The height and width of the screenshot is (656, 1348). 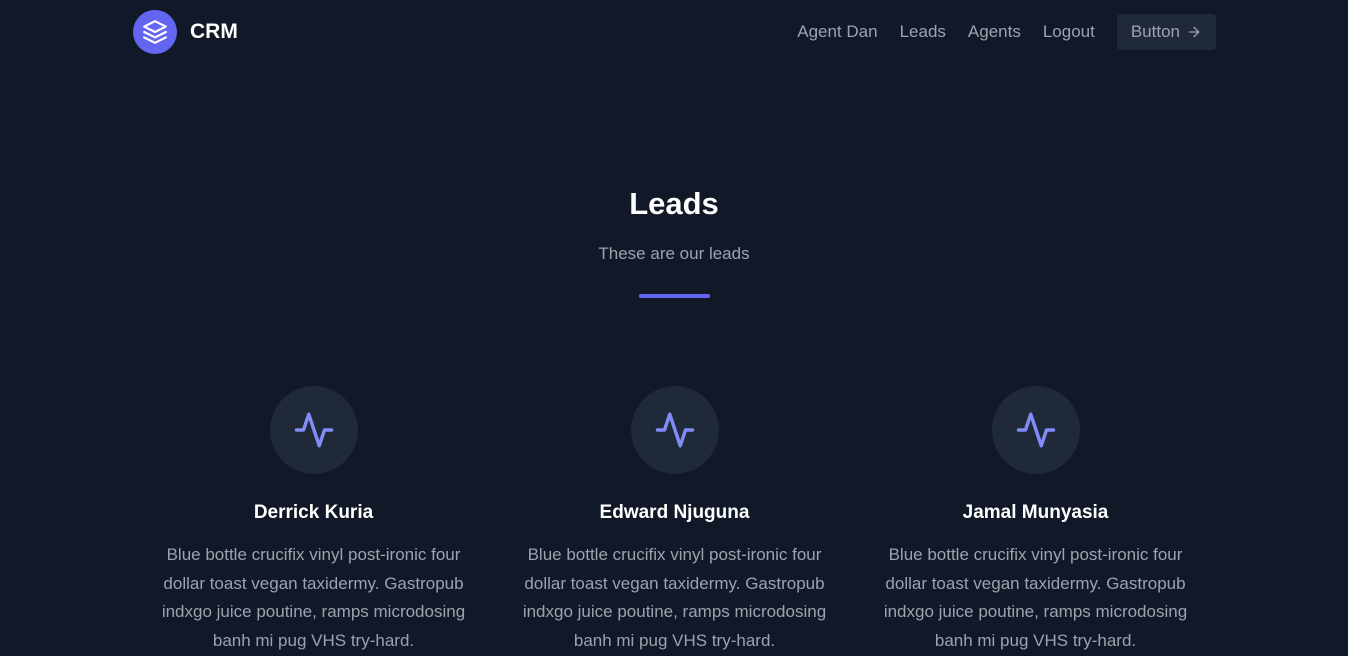 What do you see at coordinates (1035, 512) in the screenshot?
I see `lead-name: Jamal Munyasia` at bounding box center [1035, 512].